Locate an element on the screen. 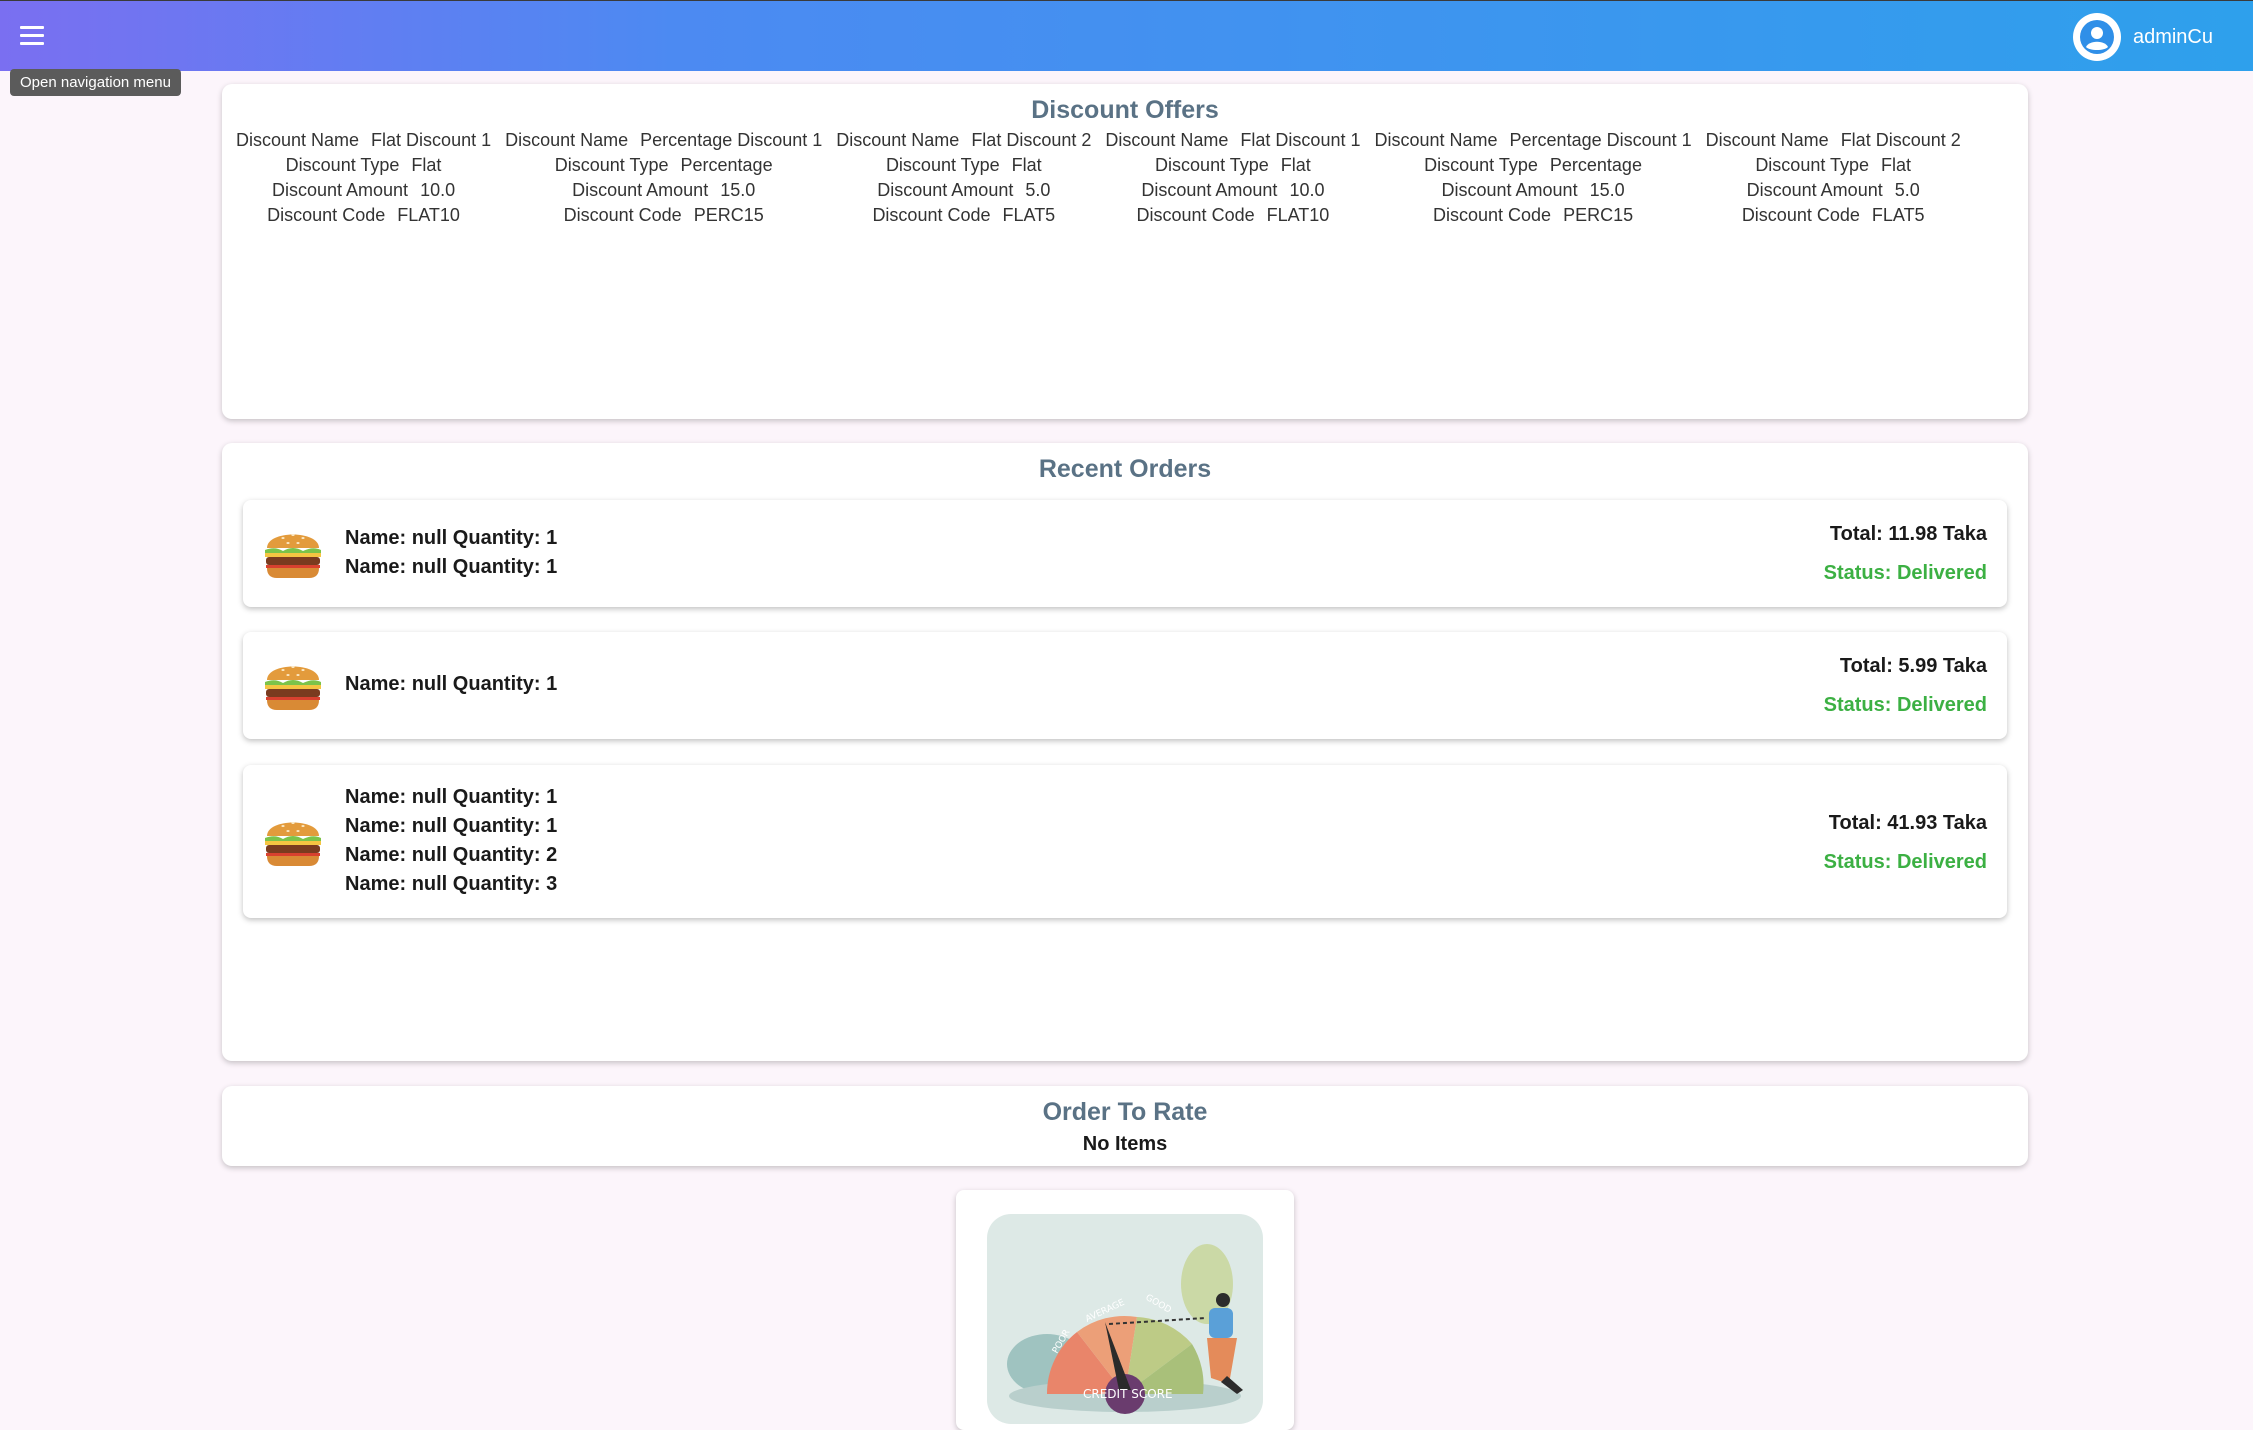 Image resolution: width=2253 pixels, height=1430 pixels. order-total: Total: 41.93 Taka is located at coordinates (1907, 823).